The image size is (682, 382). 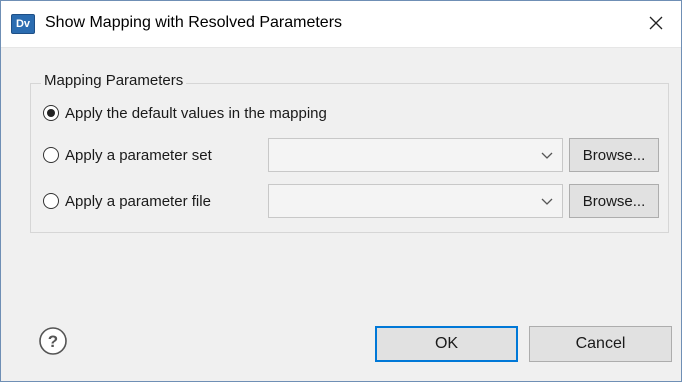 I want to click on radio-button-selected, so click(x=51, y=113).